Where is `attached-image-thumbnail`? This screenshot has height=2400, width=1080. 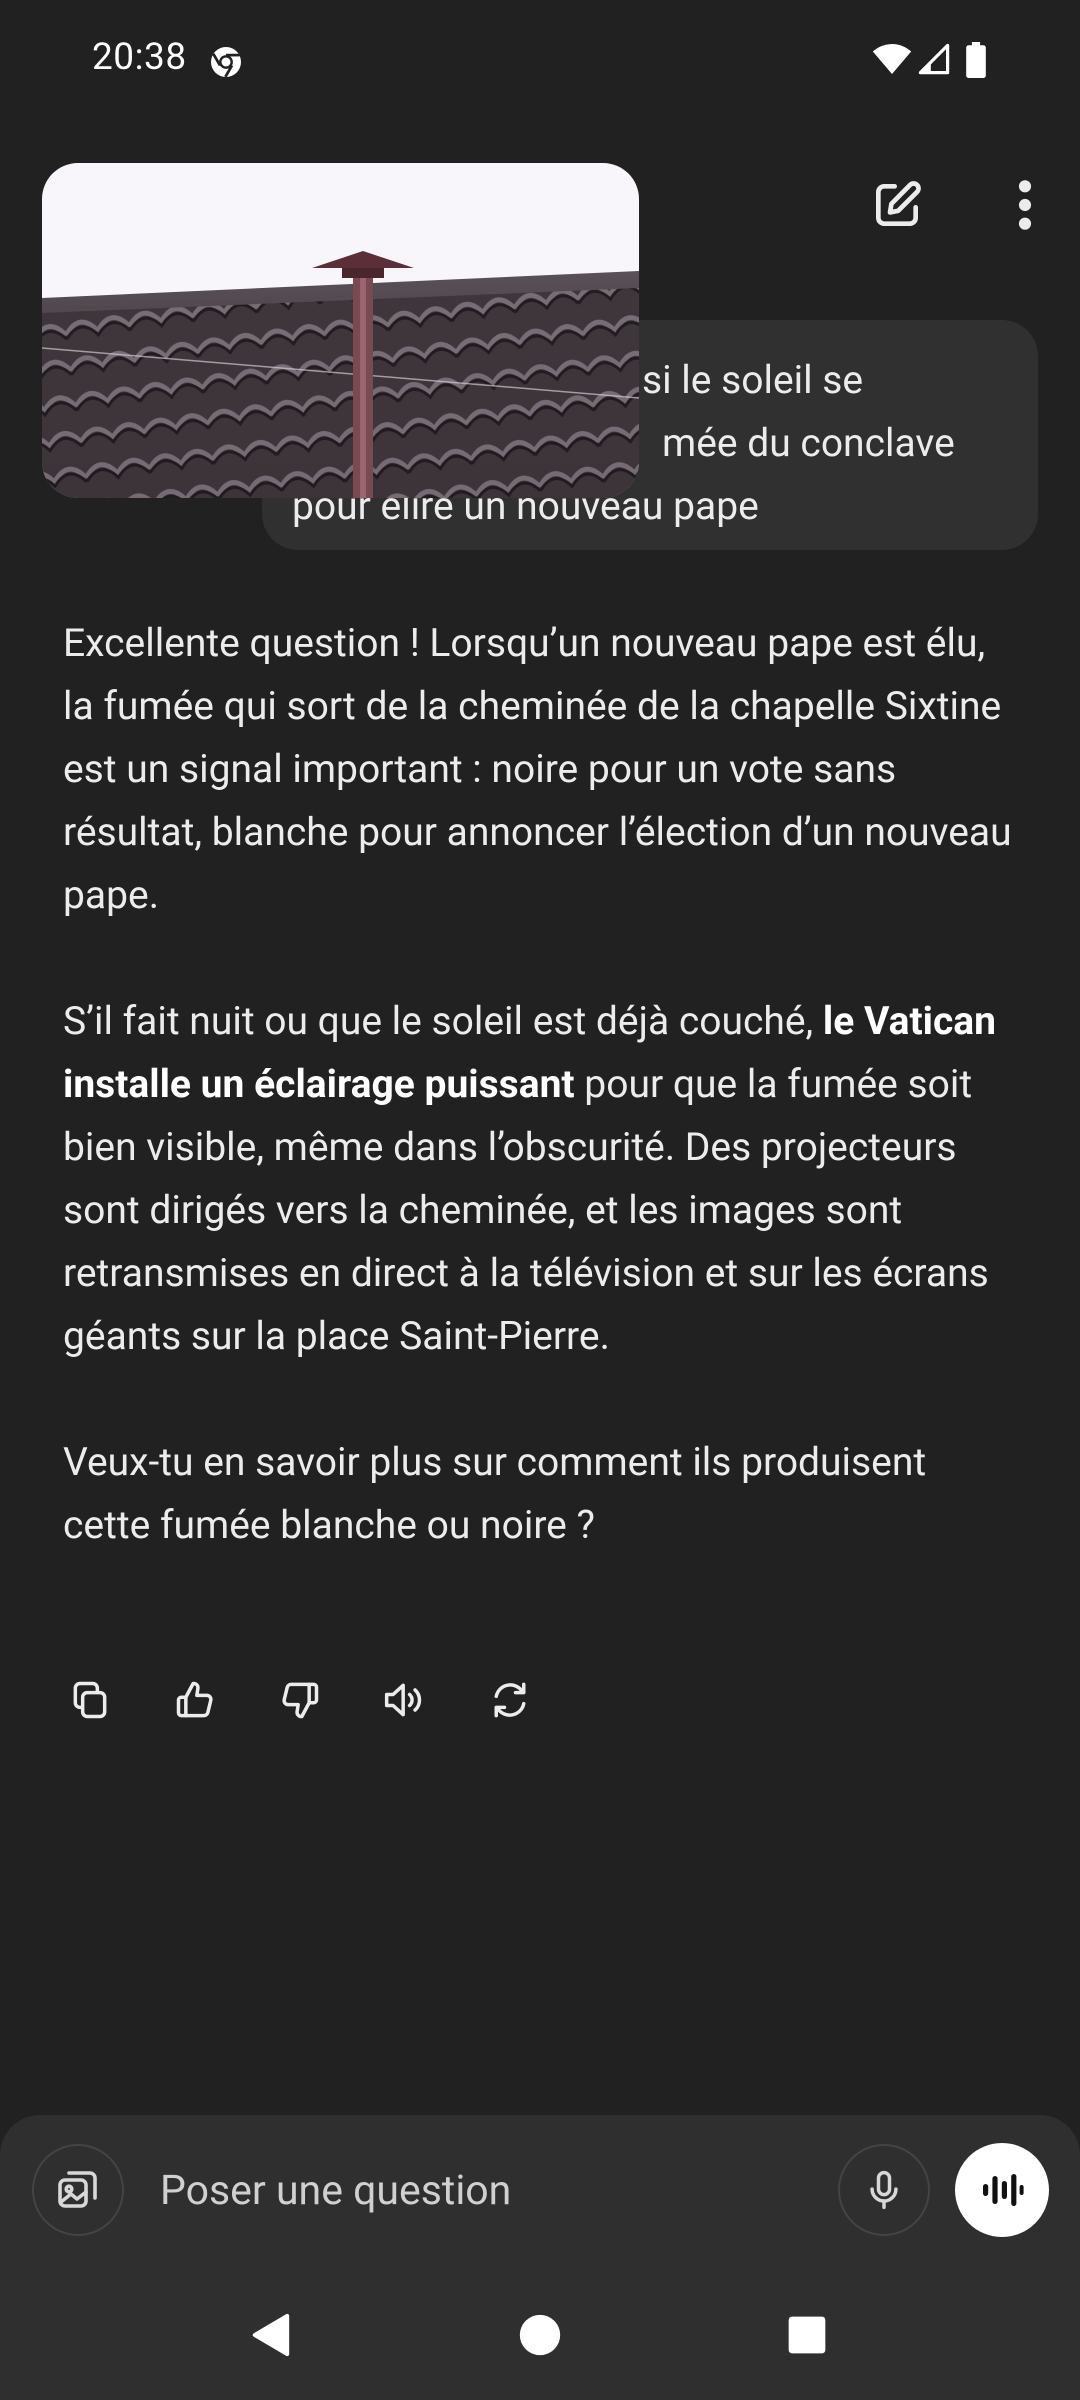 attached-image-thumbnail is located at coordinates (340, 330).